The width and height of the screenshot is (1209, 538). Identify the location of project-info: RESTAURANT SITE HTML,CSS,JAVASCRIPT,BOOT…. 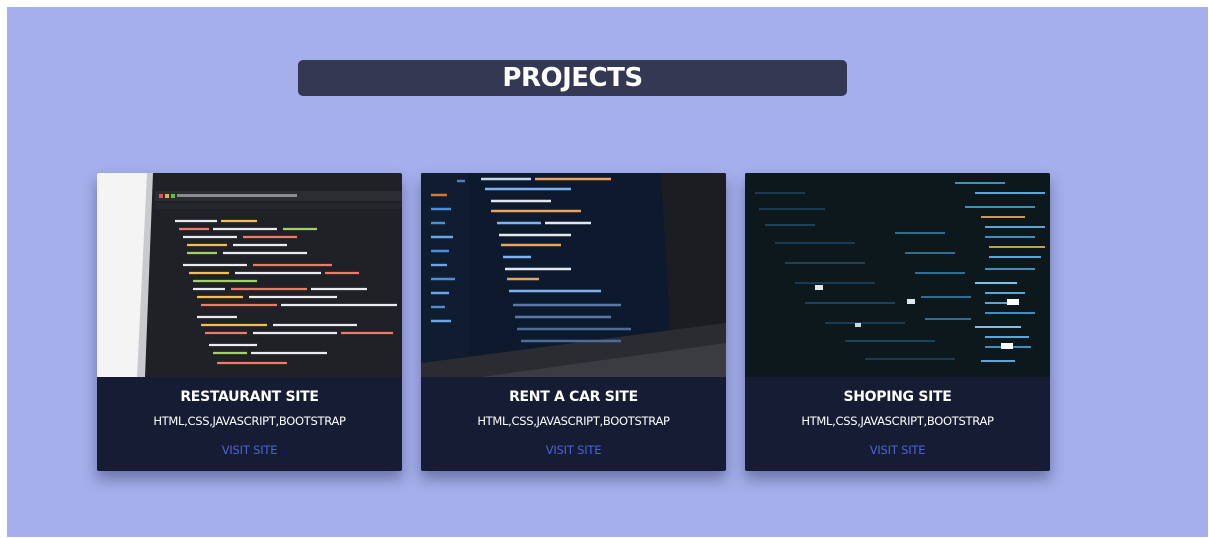
(249, 424).